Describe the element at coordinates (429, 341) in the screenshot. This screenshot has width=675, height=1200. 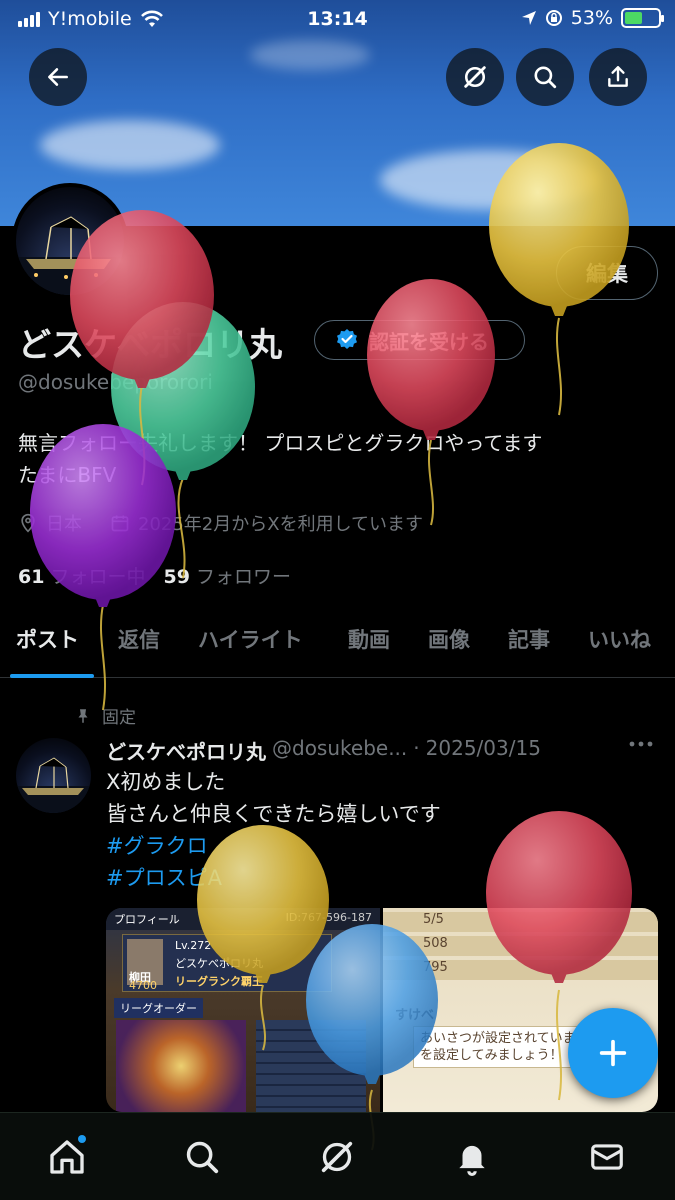
I see `get-verified-label: 認証を受ける` at that location.